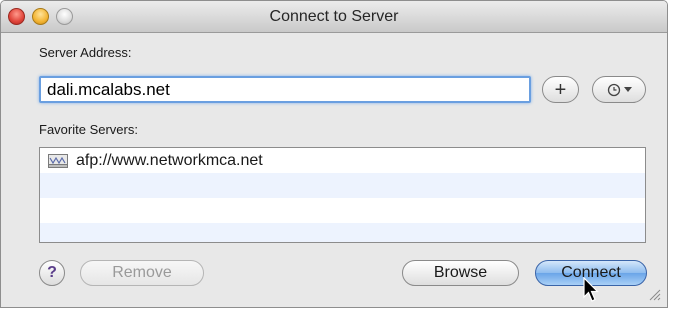  I want to click on favorite-servers-label: Favorite Servers:, so click(88, 129).